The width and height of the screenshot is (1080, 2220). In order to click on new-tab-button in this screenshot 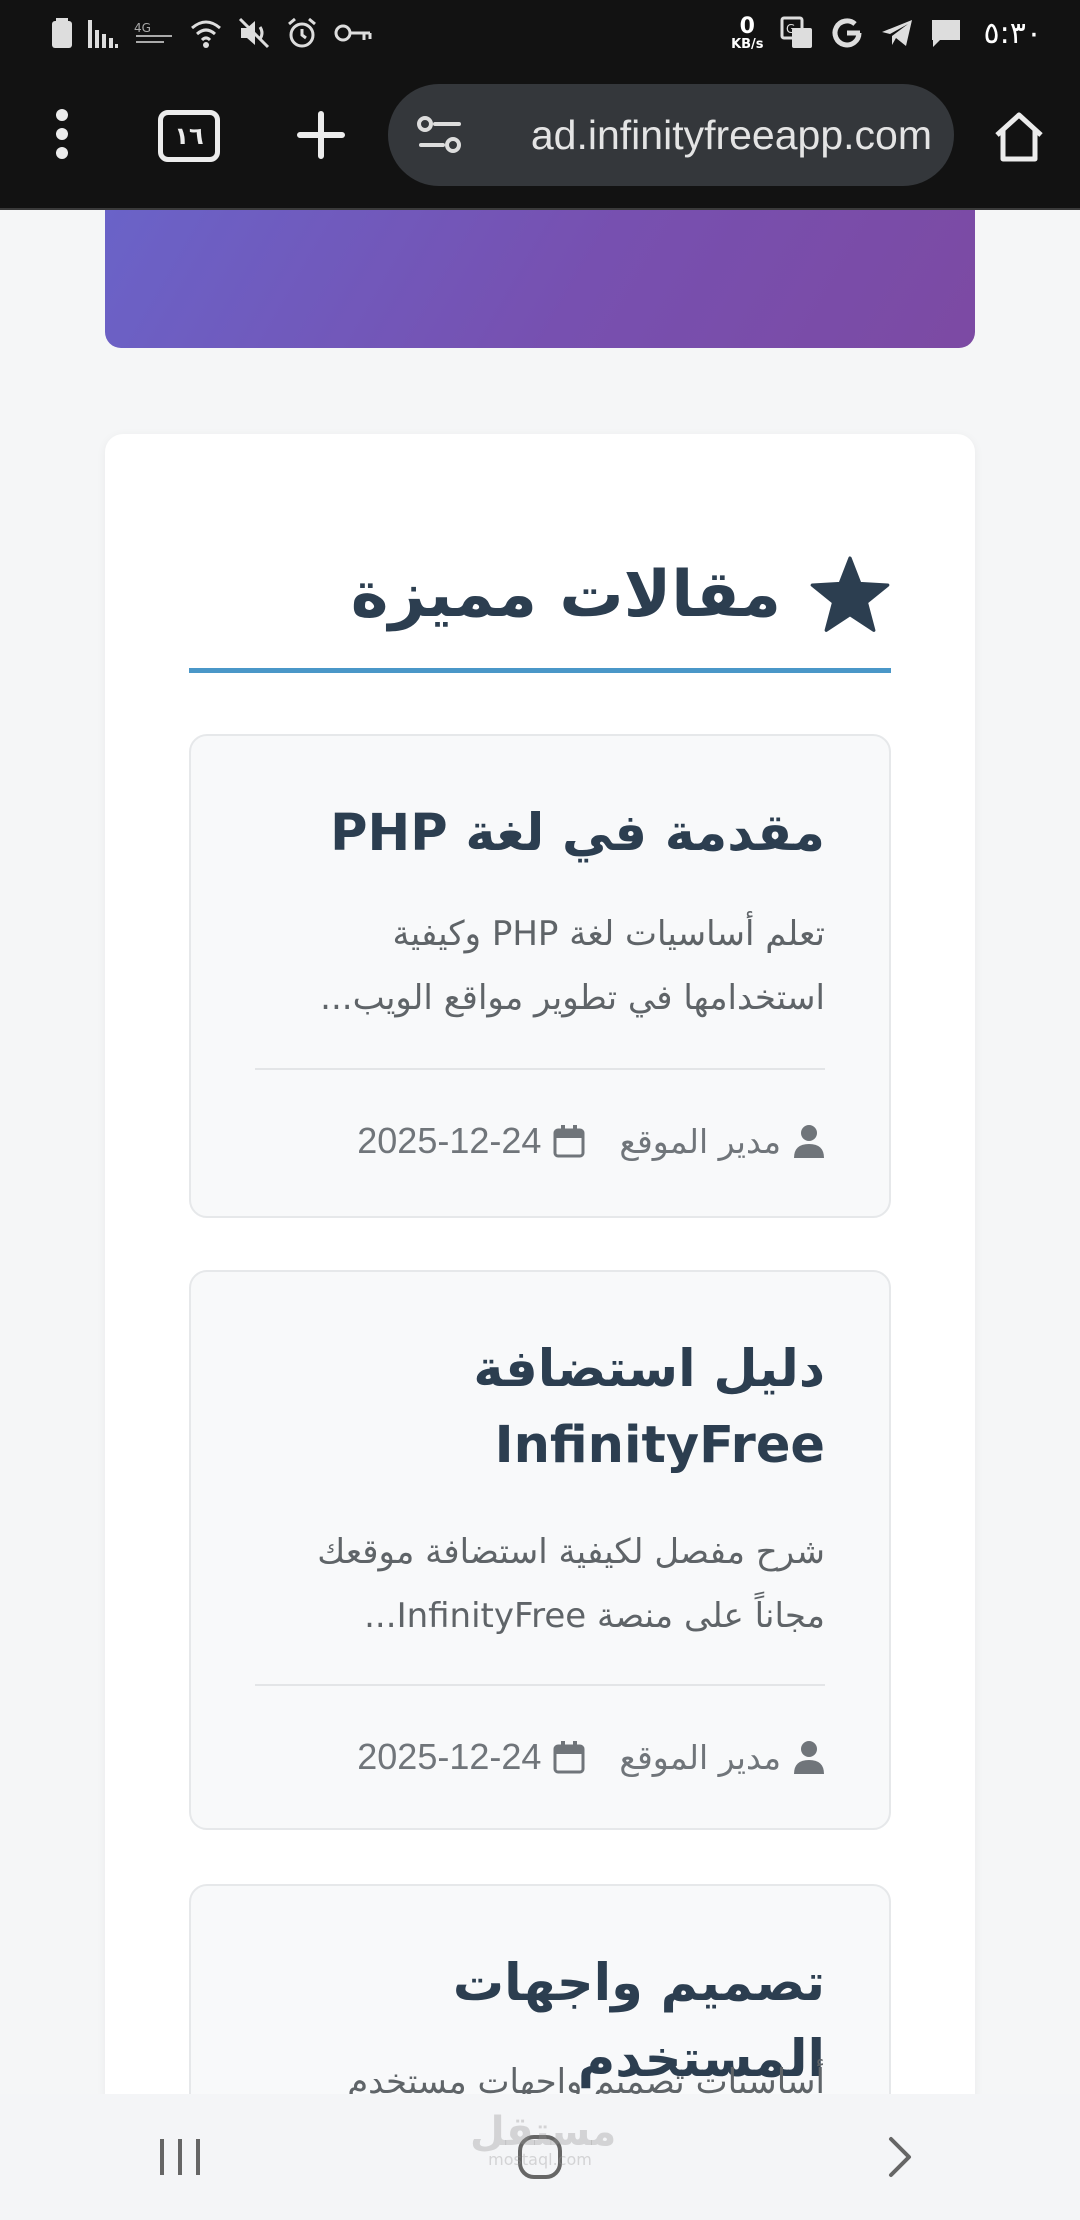, I will do `click(321, 135)`.